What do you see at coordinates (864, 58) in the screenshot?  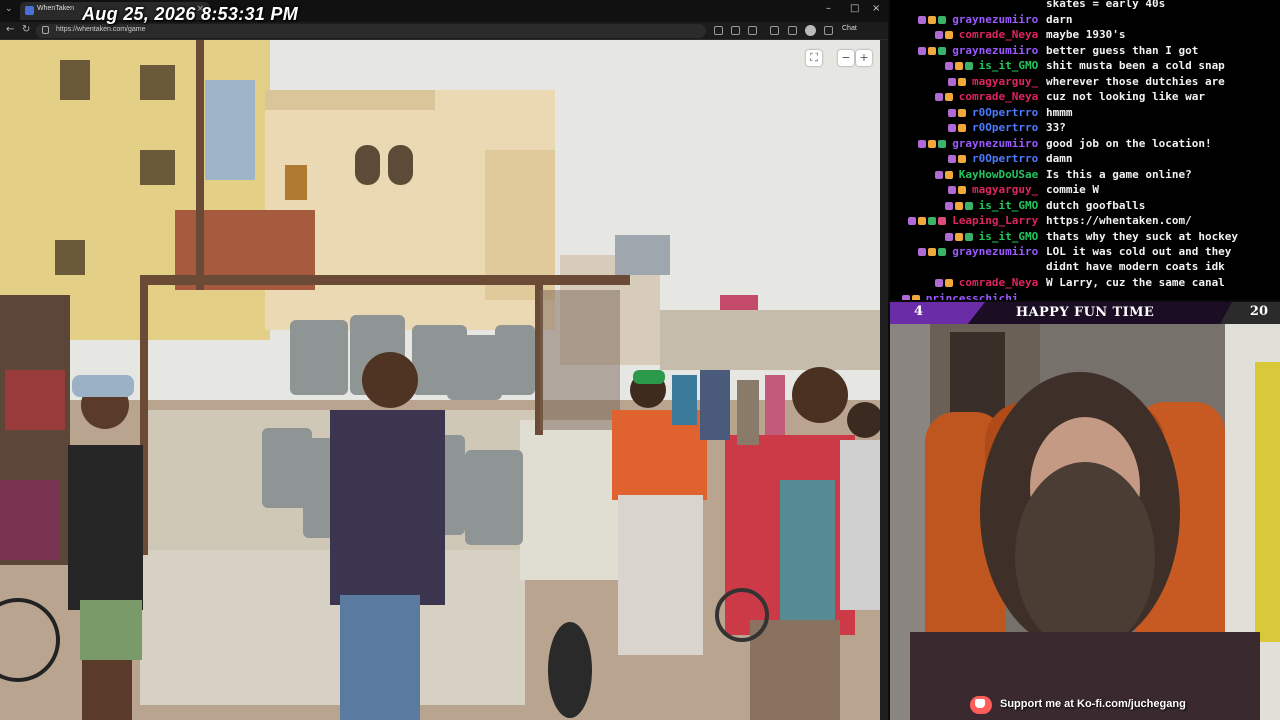 I see `zoom-in-icon: +` at bounding box center [864, 58].